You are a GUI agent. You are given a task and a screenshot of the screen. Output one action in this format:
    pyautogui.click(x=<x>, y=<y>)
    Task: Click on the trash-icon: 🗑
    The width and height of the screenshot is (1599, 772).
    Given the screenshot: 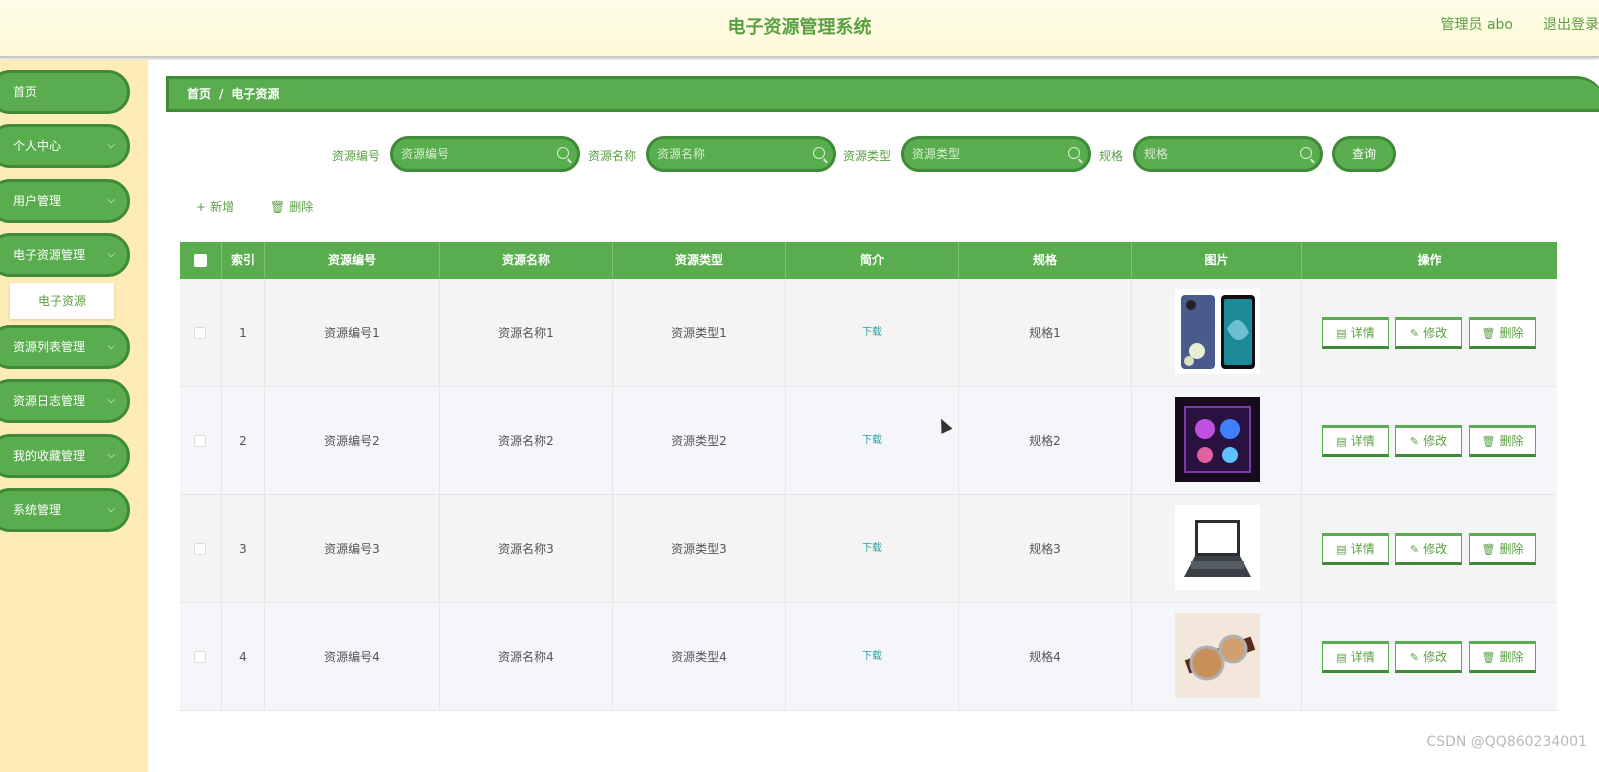 What is the action you would take?
    pyautogui.click(x=1488, y=333)
    